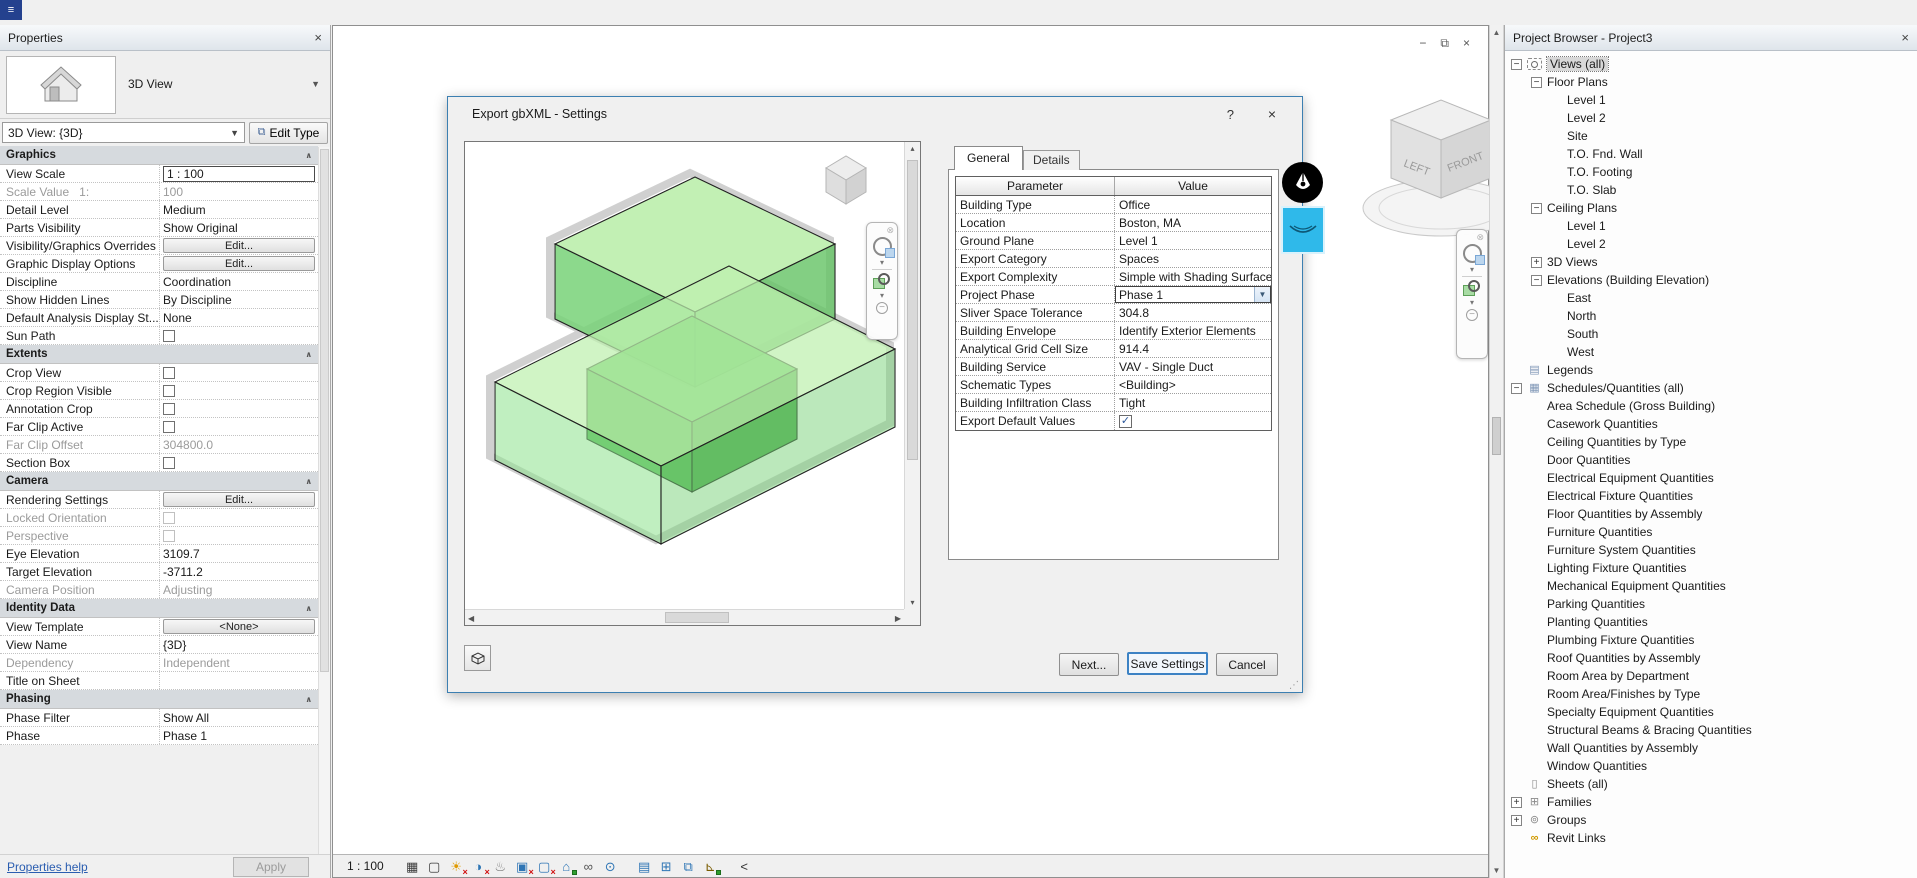  Describe the element at coordinates (477, 658) in the screenshot. I see `preview-isometric-button` at that location.